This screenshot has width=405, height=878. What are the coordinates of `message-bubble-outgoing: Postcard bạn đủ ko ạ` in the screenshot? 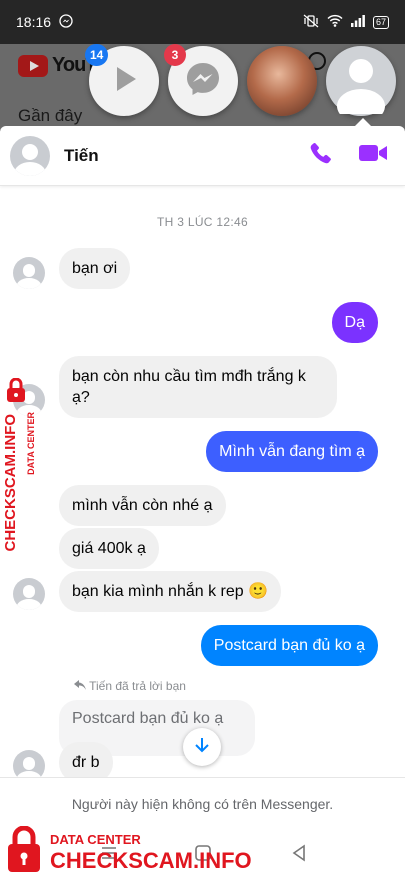 It's located at (289, 645).